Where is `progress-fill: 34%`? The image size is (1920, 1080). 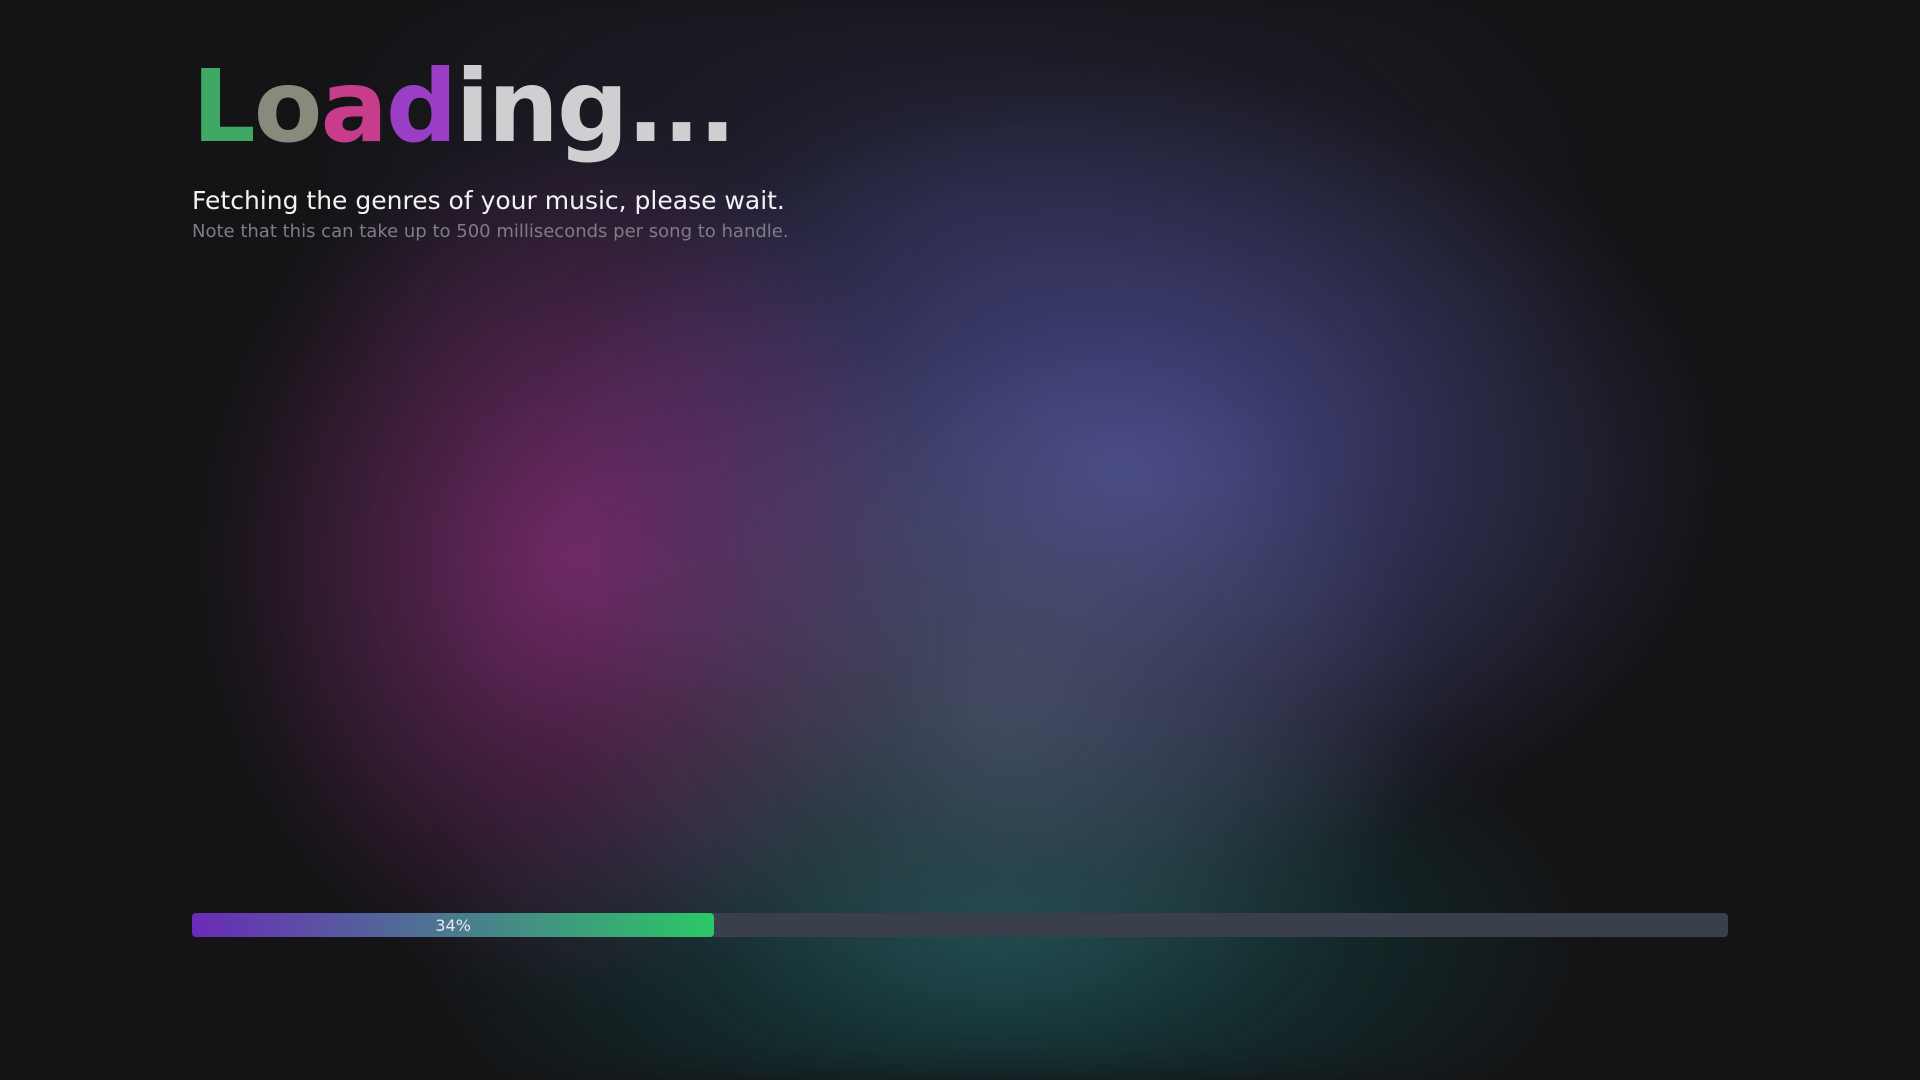
progress-fill: 34% is located at coordinates (453, 925).